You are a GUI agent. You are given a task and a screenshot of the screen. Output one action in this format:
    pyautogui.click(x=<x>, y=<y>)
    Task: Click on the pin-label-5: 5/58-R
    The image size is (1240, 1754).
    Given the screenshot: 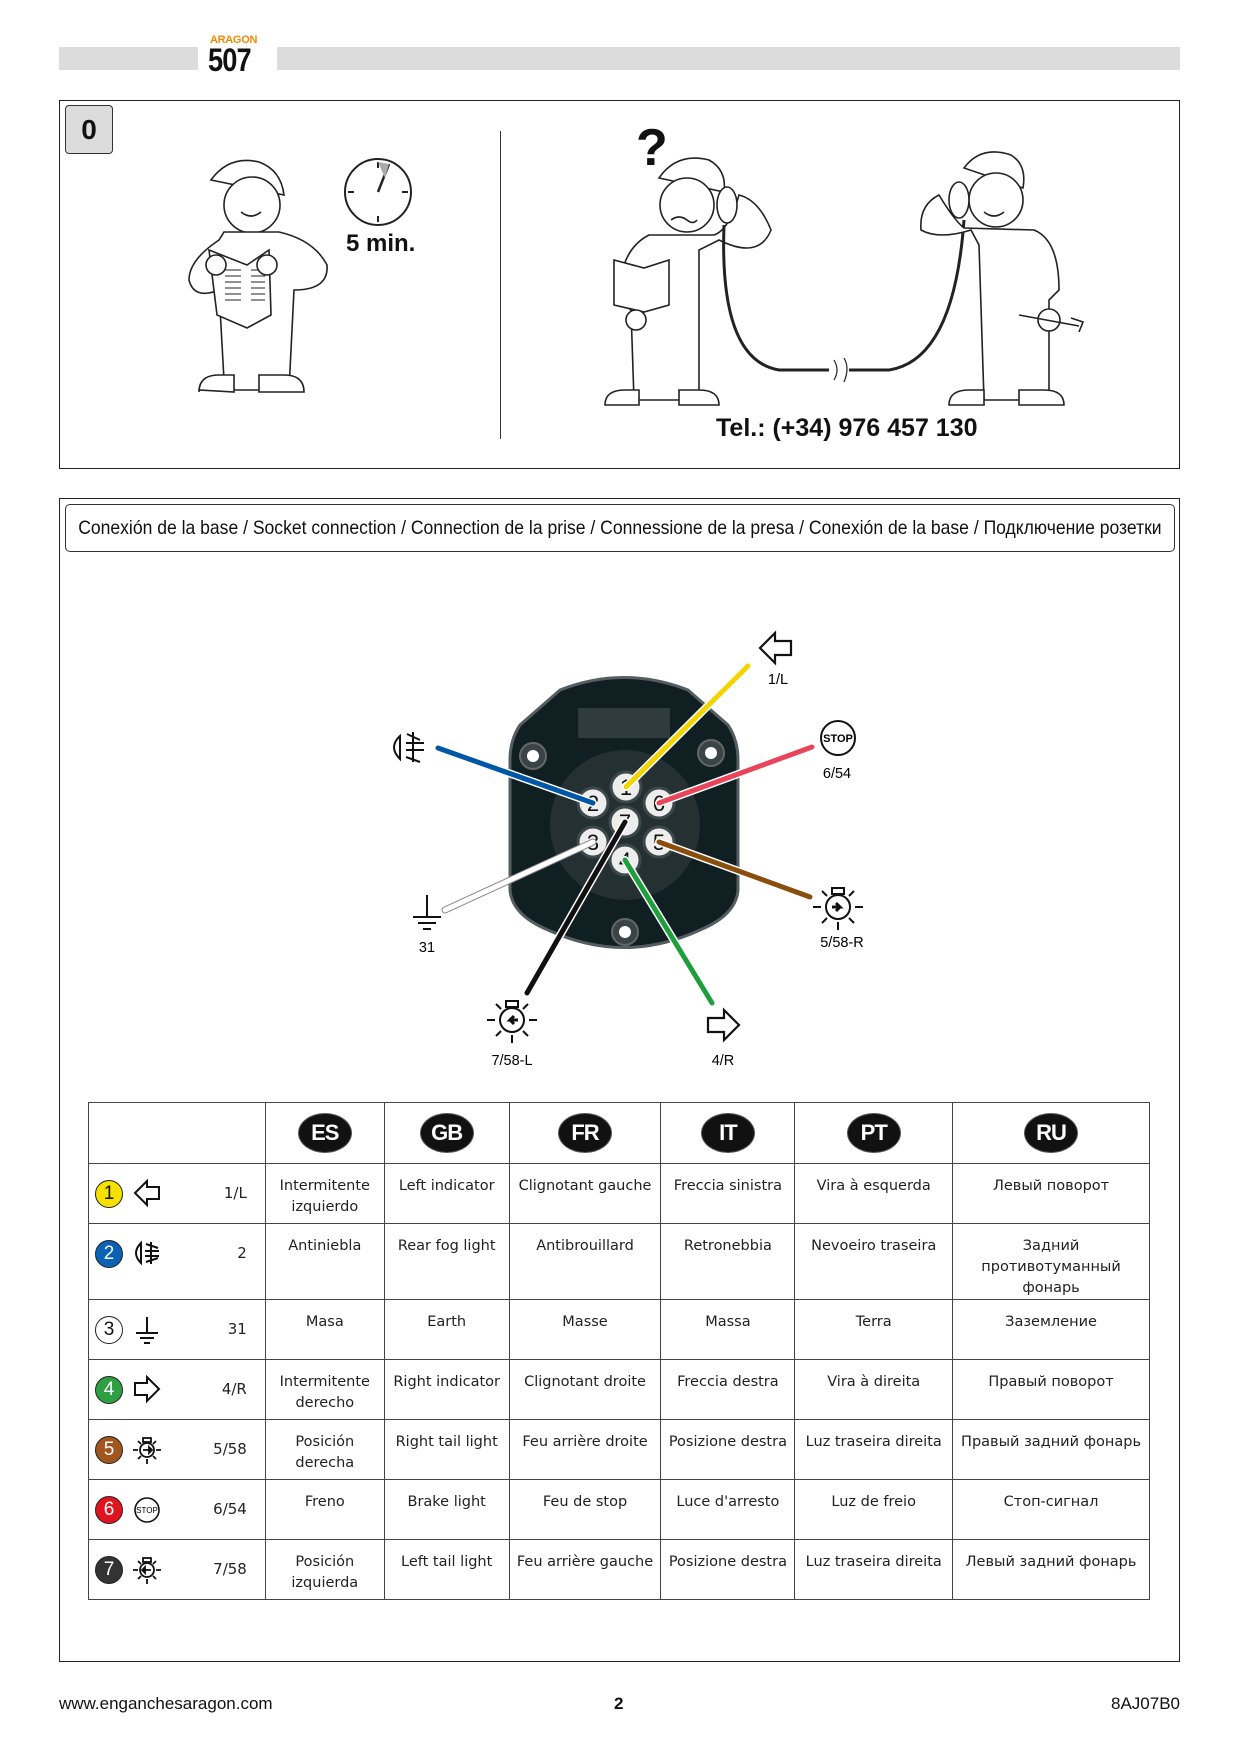 What is the action you would take?
    pyautogui.click(x=842, y=943)
    